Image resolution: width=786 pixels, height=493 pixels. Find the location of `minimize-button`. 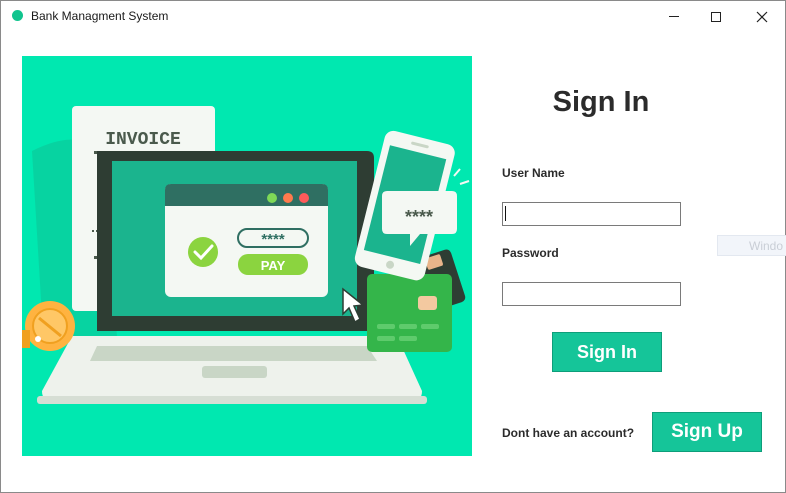

minimize-button is located at coordinates (674, 16).